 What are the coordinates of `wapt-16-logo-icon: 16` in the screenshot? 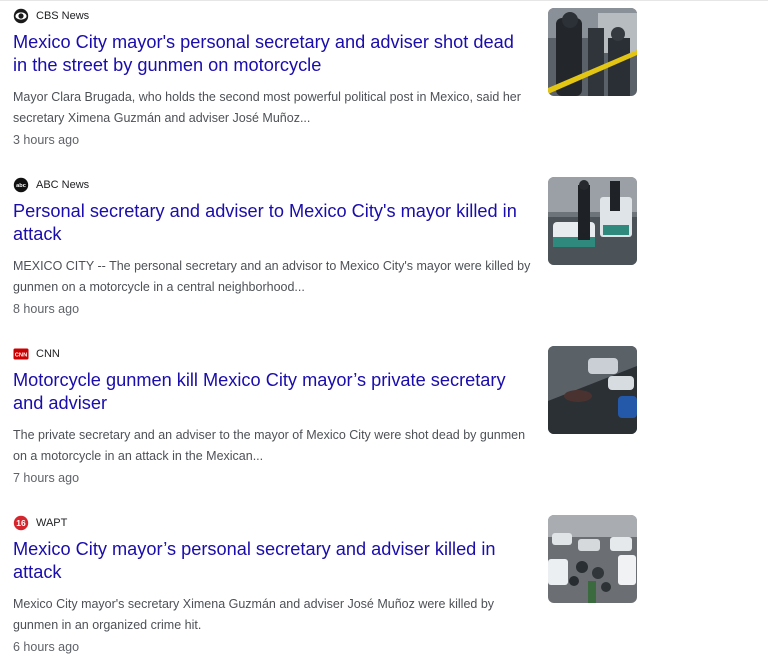 It's located at (21, 523).